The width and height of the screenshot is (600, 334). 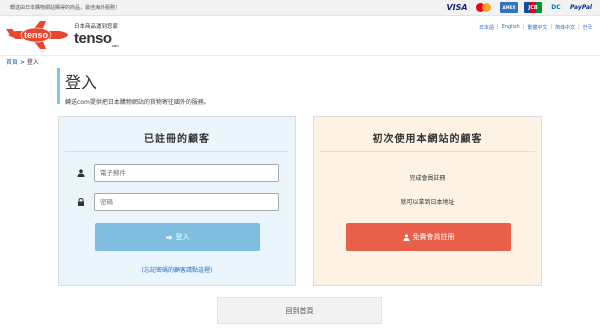 What do you see at coordinates (12, 62) in the screenshot?
I see `breadcrumb-home-link: 首頁` at bounding box center [12, 62].